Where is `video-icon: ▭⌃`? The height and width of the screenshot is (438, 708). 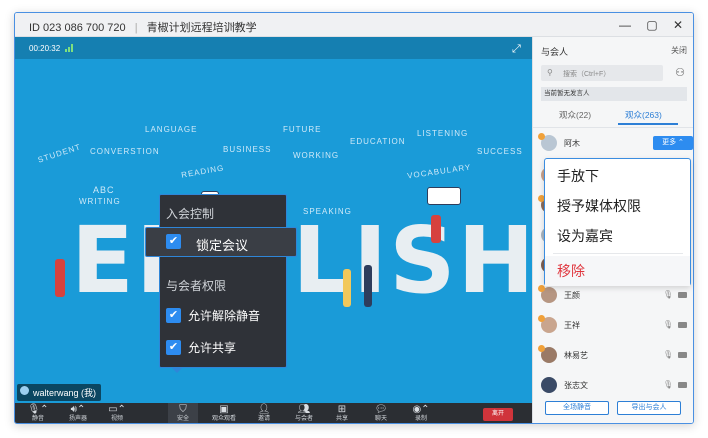
video-icon: ▭⌃ is located at coordinates (117, 409).